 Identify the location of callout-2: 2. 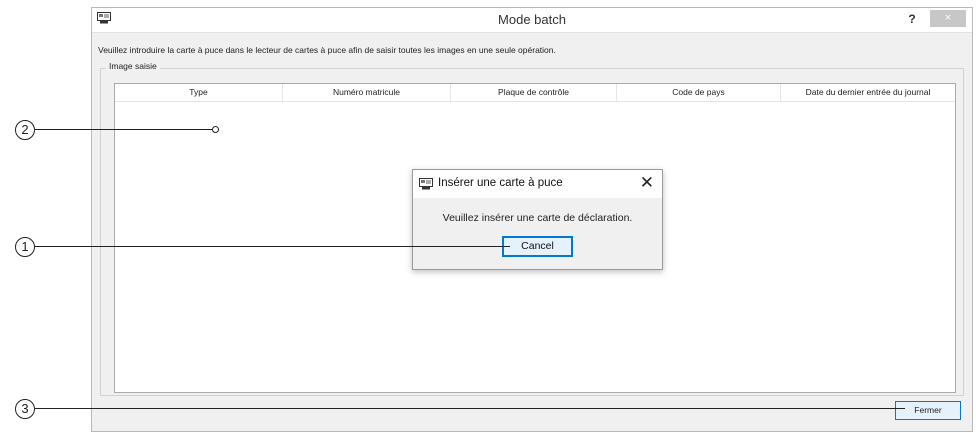
(25, 130).